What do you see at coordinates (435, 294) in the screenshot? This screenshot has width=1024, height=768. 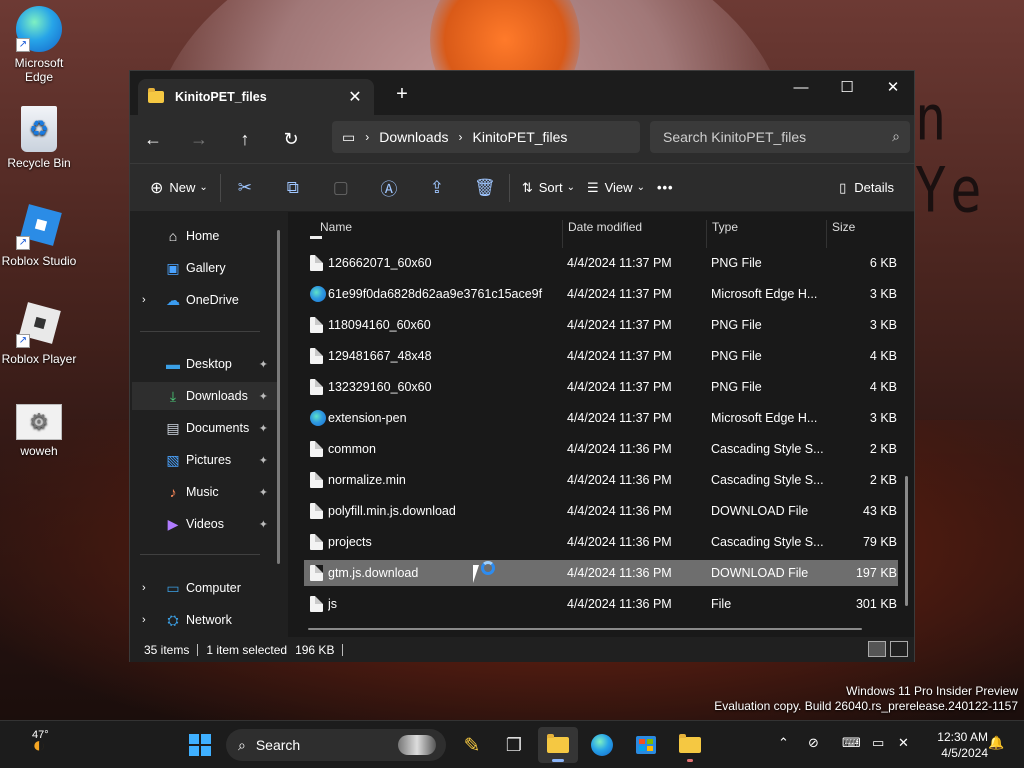 I see `file-name: 61e99f0da6828d62aa9e3761c15ace9f` at bounding box center [435, 294].